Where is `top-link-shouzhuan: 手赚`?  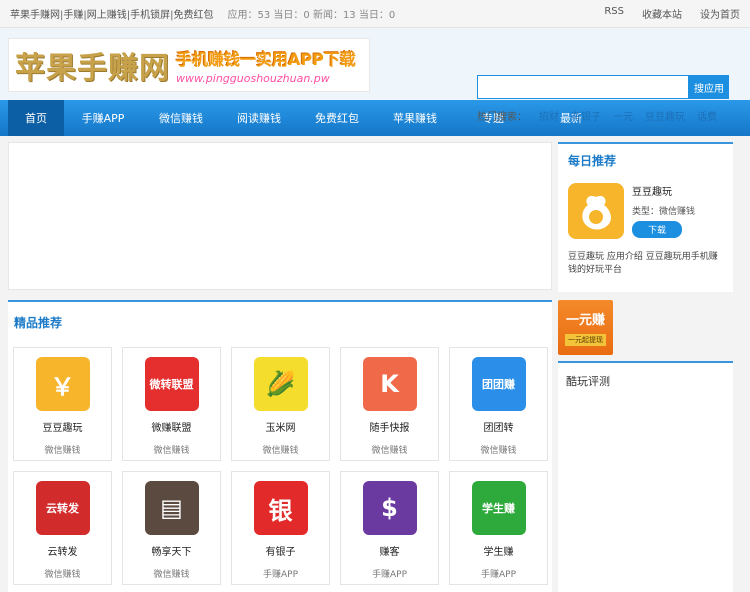
top-link-shouzhuan: 手赚 is located at coordinates (73, 15).